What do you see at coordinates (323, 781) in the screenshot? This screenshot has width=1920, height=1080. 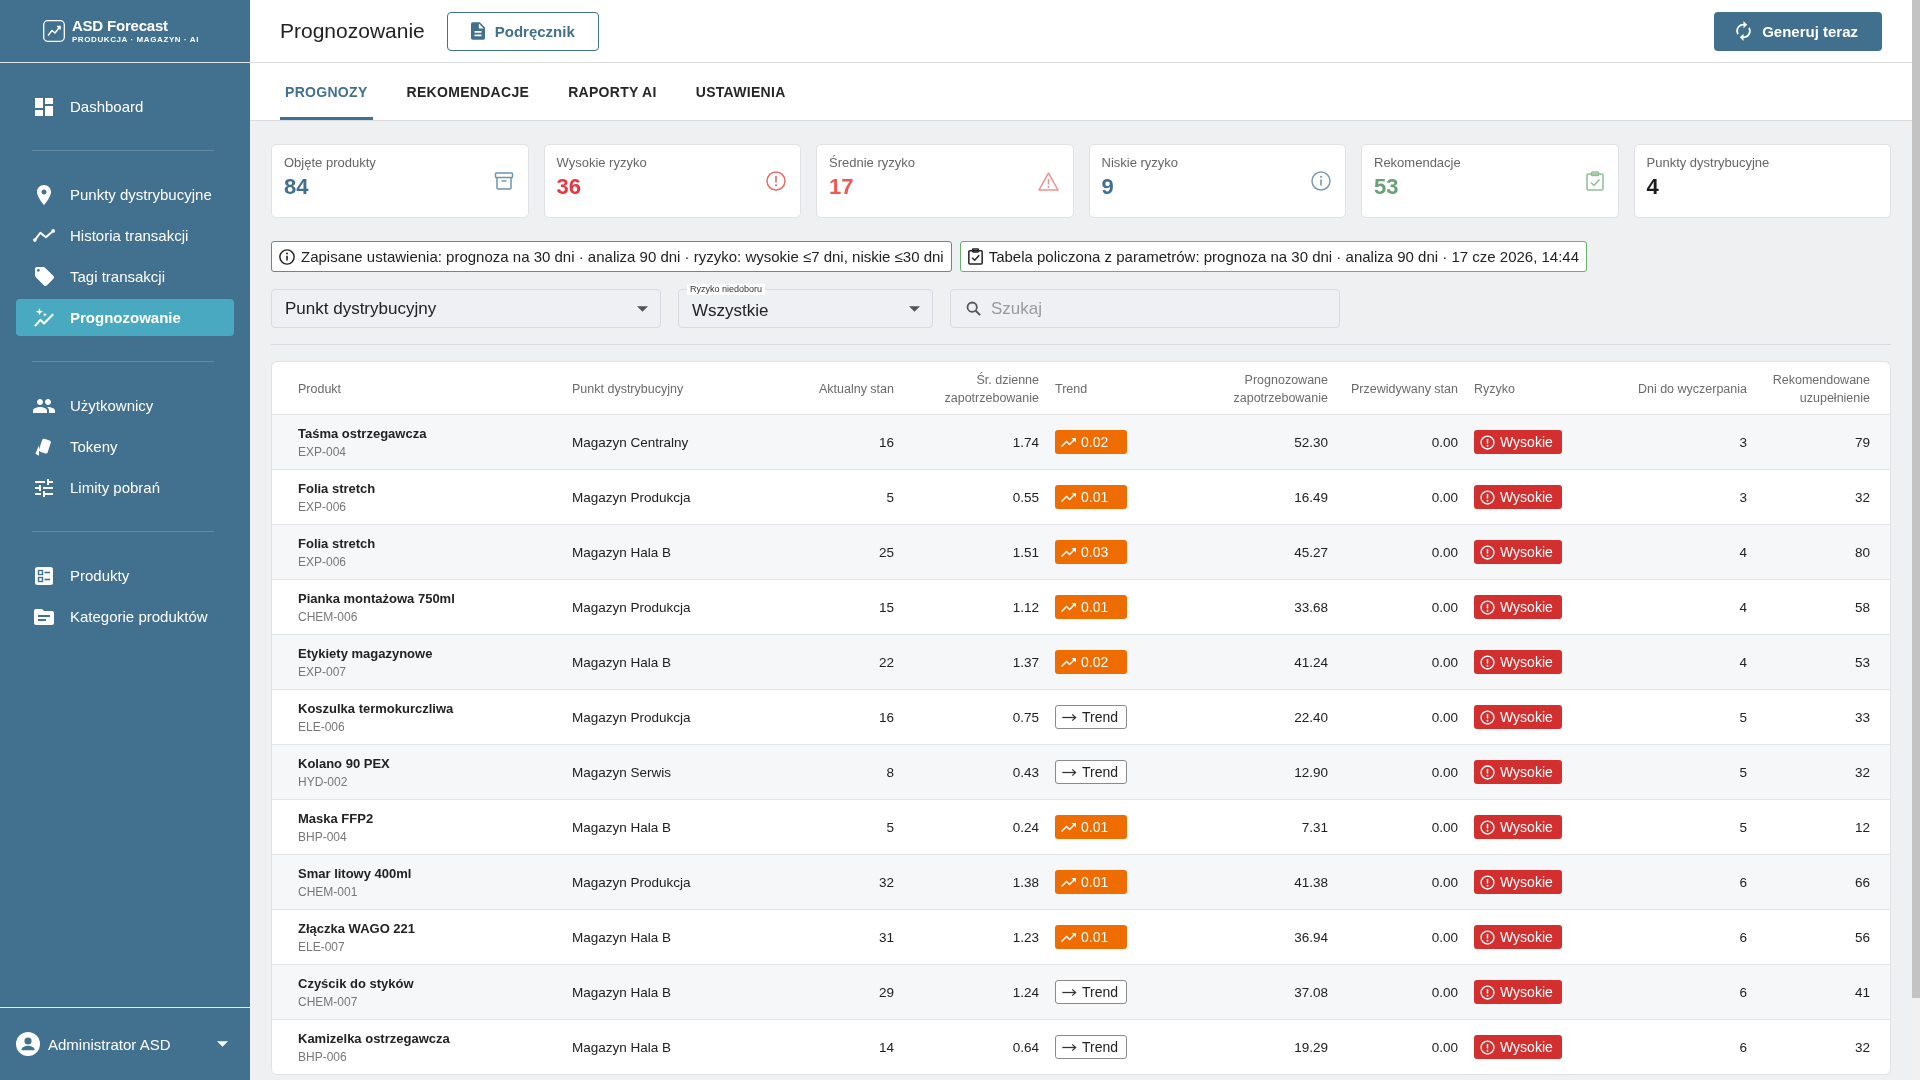 I see `product-code: HYD-002` at bounding box center [323, 781].